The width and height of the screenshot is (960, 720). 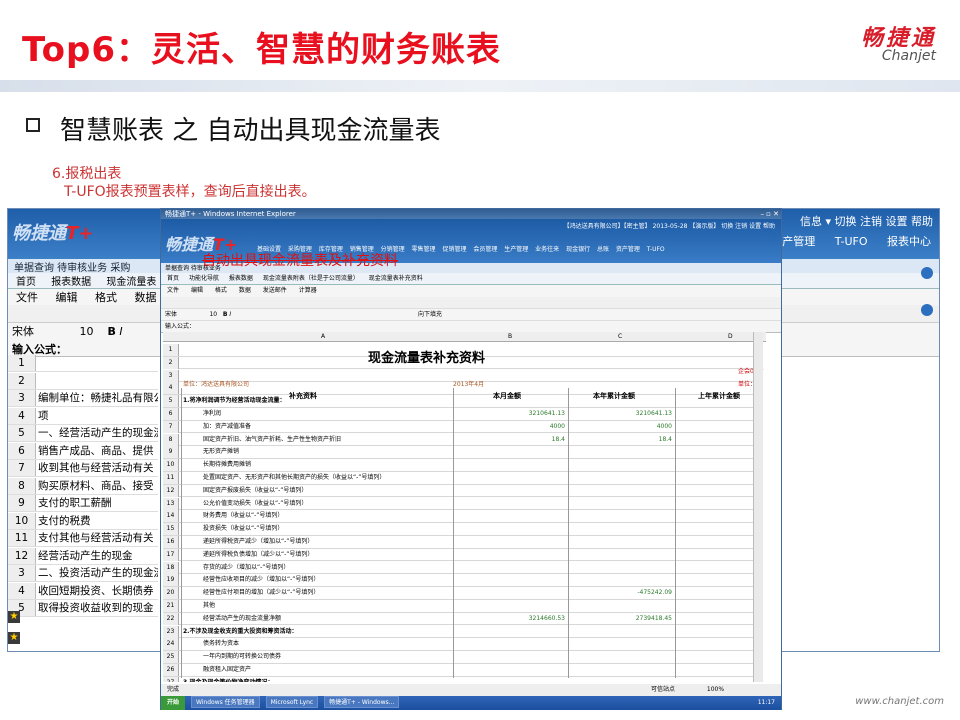 What do you see at coordinates (204, 278) in the screenshot?
I see `tab-nav: 功能化导航` at bounding box center [204, 278].